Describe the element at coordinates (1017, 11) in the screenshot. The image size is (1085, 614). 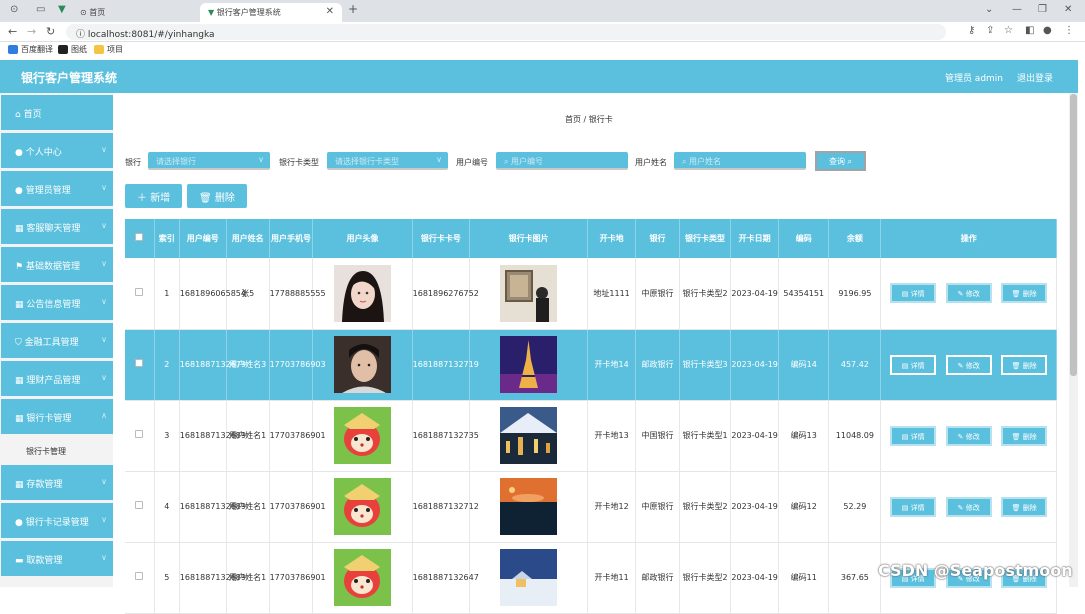
I see `minimize-icon: —` at that location.